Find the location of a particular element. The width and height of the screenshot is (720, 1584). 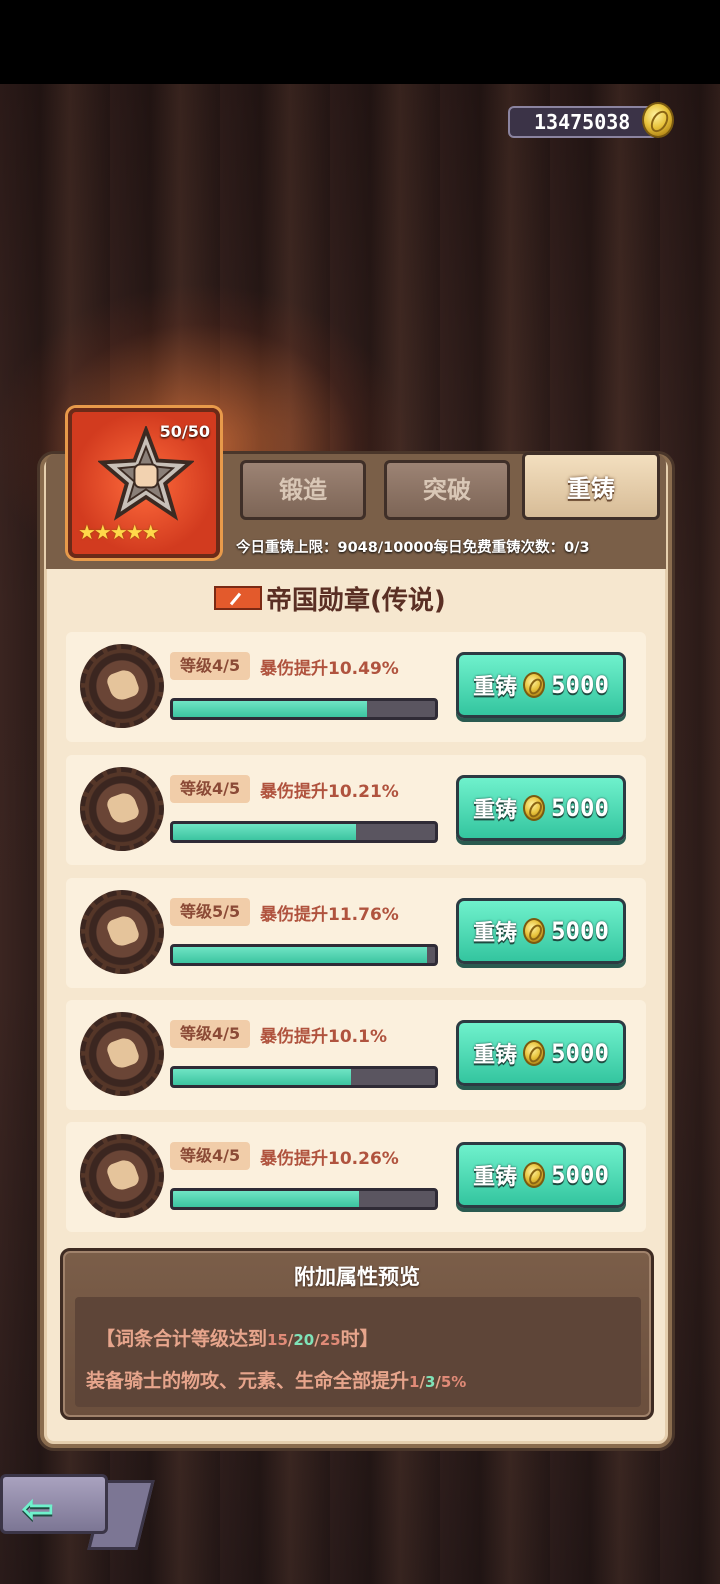

affix-row: 等级4/5 暴伤提升10.1% 重铸 5000 is located at coordinates (356, 1055).